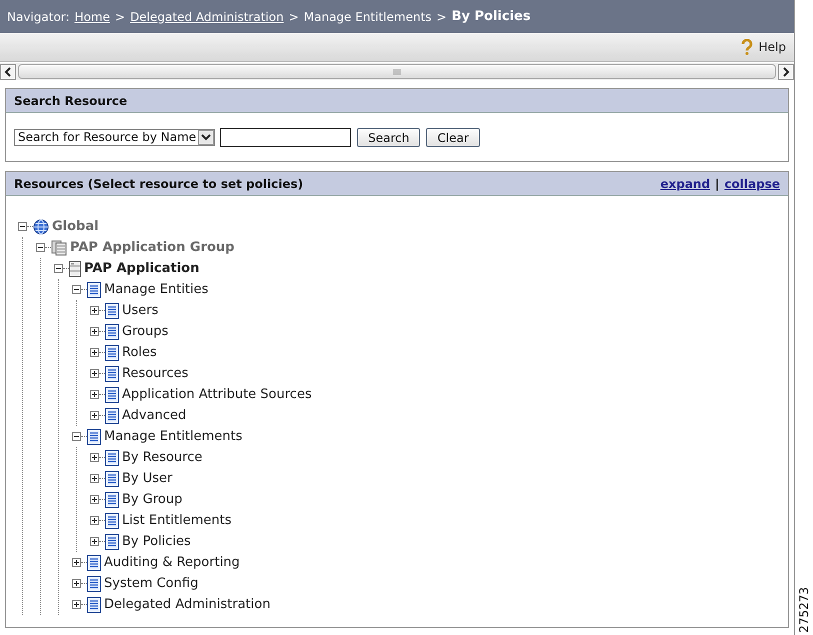 This screenshot has height=635, width=813. Describe the element at coordinates (38, 17) in the screenshot. I see `navigator-label: Navigator:` at that location.